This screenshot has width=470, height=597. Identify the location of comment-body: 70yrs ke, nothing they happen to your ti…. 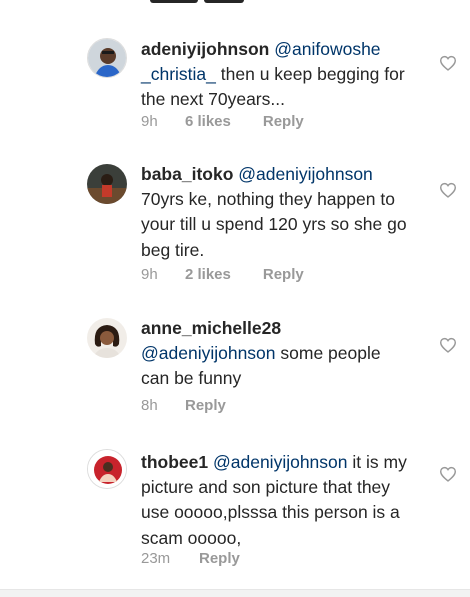
(274, 224).